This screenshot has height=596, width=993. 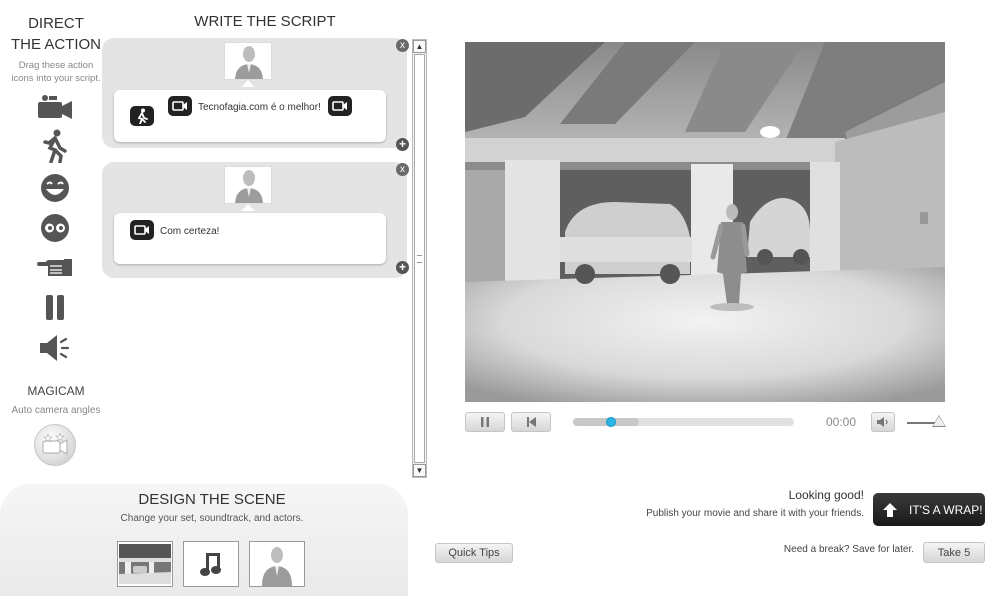 What do you see at coordinates (954, 552) in the screenshot?
I see `take-5-button: Take 5` at bounding box center [954, 552].